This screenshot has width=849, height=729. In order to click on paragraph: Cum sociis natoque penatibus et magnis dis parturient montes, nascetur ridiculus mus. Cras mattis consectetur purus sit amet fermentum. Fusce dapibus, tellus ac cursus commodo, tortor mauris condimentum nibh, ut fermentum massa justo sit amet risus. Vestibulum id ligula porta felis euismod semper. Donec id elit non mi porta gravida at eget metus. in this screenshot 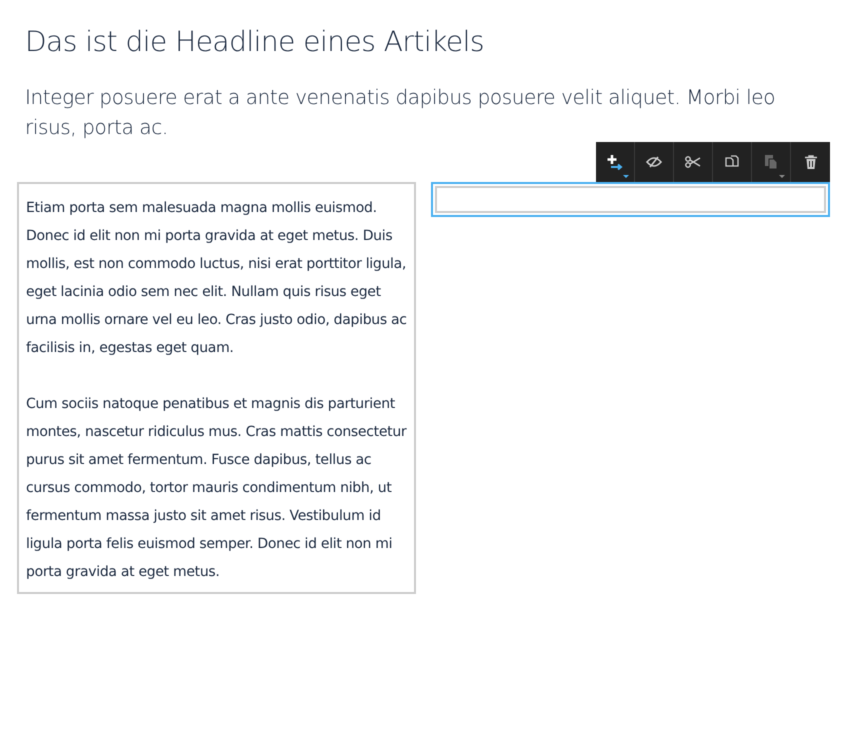, I will do `click(217, 488)`.